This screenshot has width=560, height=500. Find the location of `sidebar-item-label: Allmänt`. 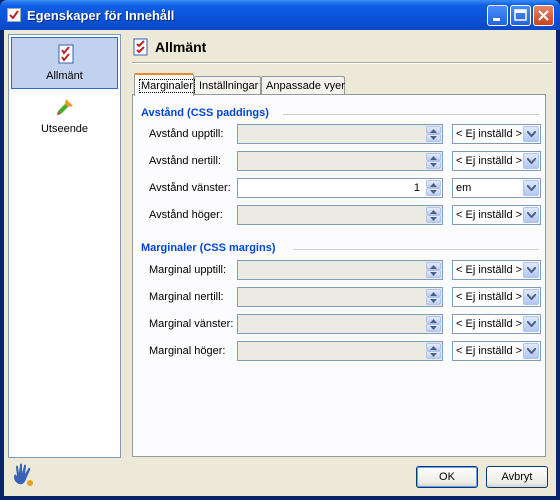

sidebar-item-label: Allmänt is located at coordinates (64, 76).